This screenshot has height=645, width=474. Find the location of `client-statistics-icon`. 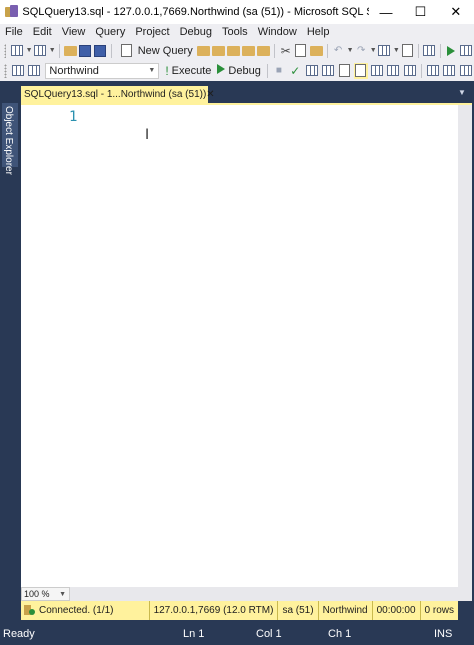

client-statistics-icon is located at coordinates (393, 71).